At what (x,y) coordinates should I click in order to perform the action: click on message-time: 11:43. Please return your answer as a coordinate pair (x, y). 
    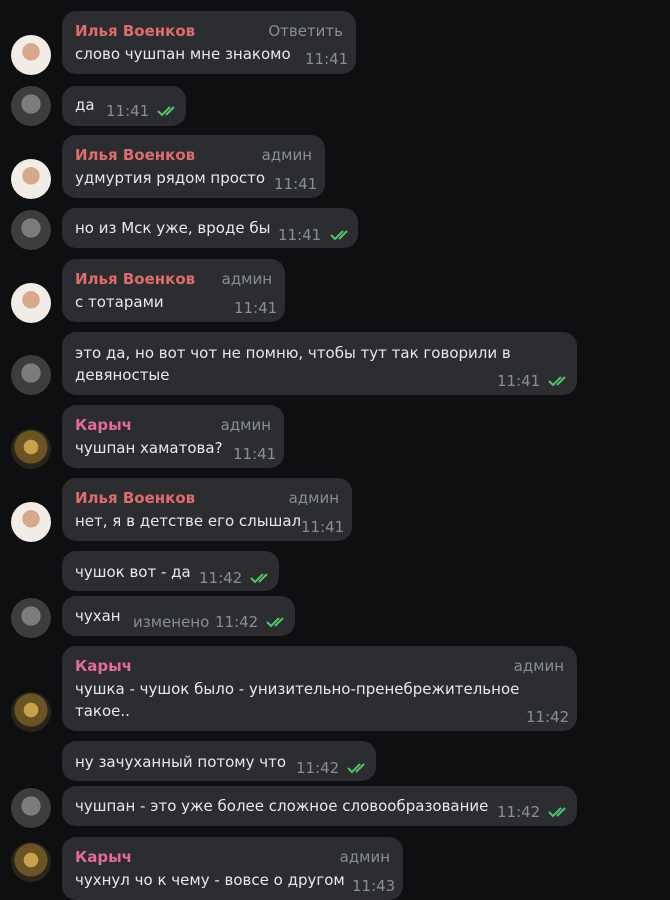
    Looking at the image, I should click on (374, 886).